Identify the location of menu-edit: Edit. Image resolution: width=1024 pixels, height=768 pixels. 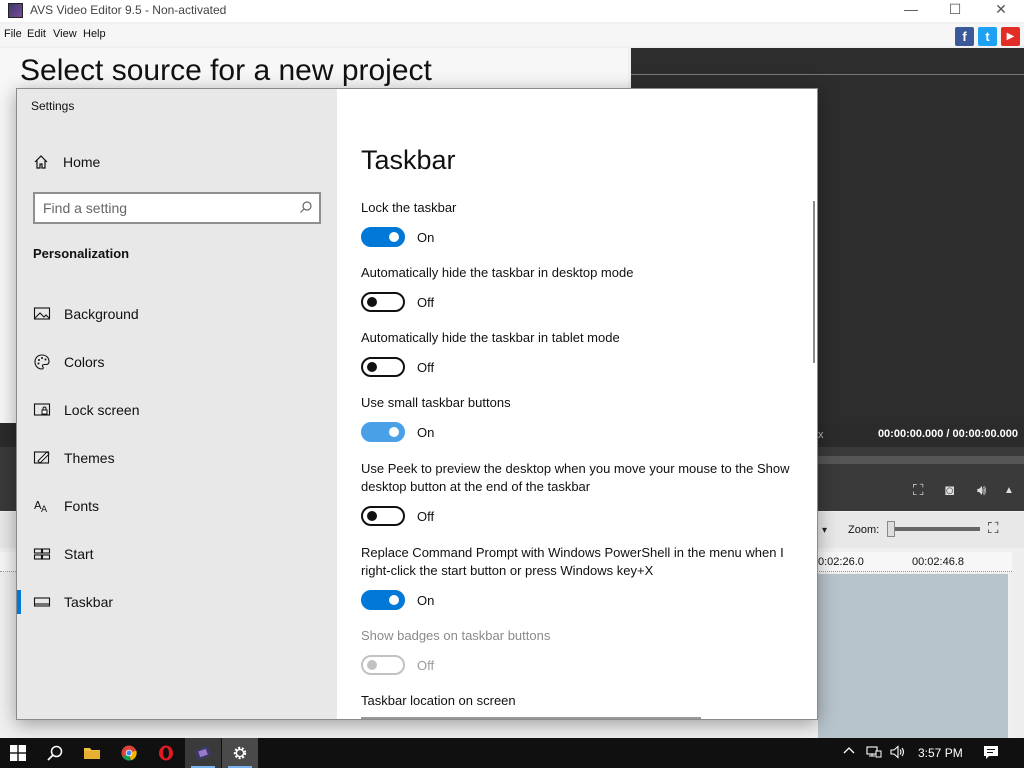
(36, 34).